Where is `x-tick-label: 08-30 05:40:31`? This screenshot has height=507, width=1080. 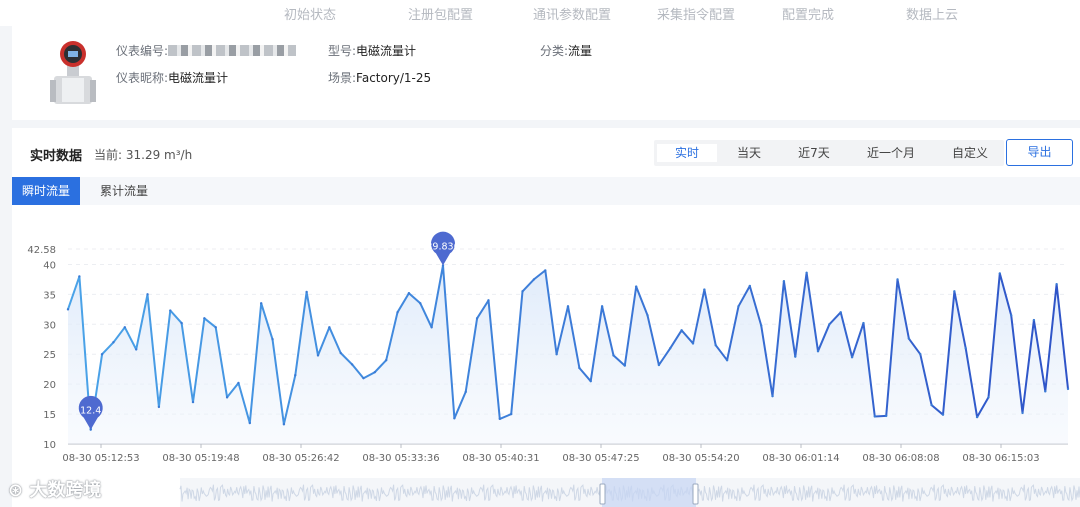
x-tick-label: 08-30 05:40:31 is located at coordinates (500, 458).